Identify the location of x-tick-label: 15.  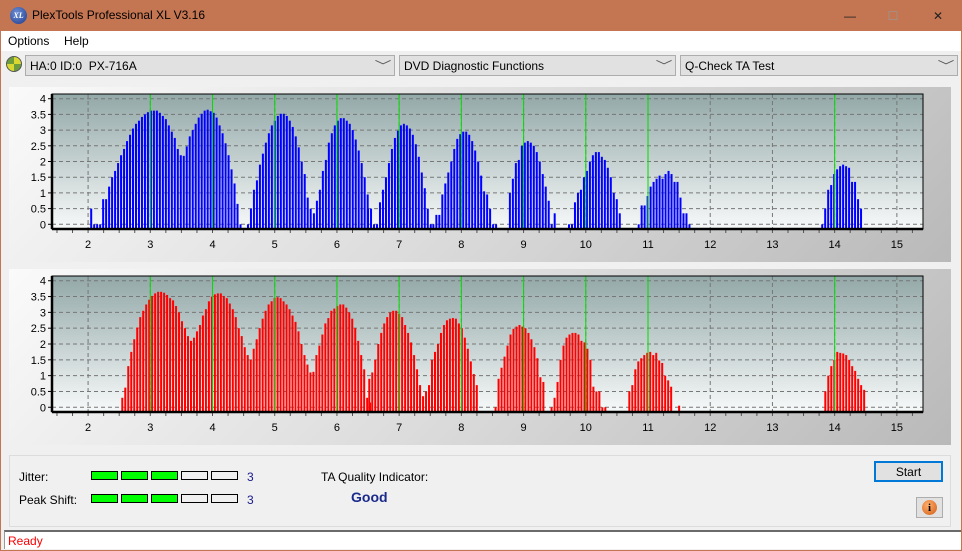
(897, 245).